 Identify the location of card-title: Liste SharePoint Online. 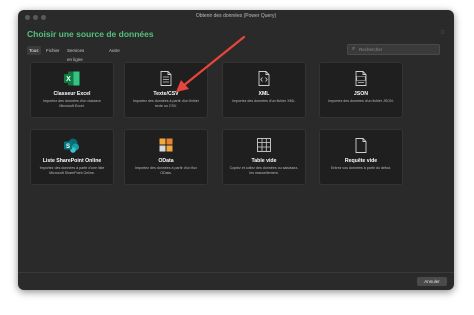
(72, 161).